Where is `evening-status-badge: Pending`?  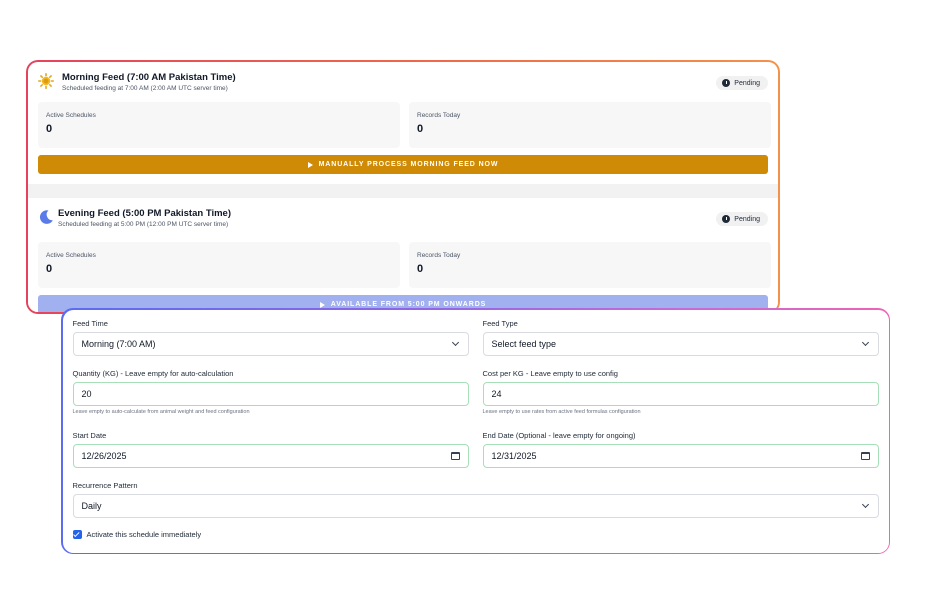 evening-status-badge: Pending is located at coordinates (742, 219).